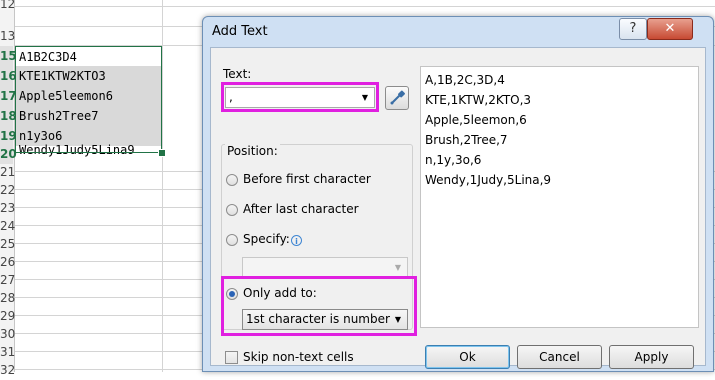 The width and height of the screenshot is (715, 380). What do you see at coordinates (476, 120) in the screenshot?
I see `preview-line: Apple,5leemon,6` at bounding box center [476, 120].